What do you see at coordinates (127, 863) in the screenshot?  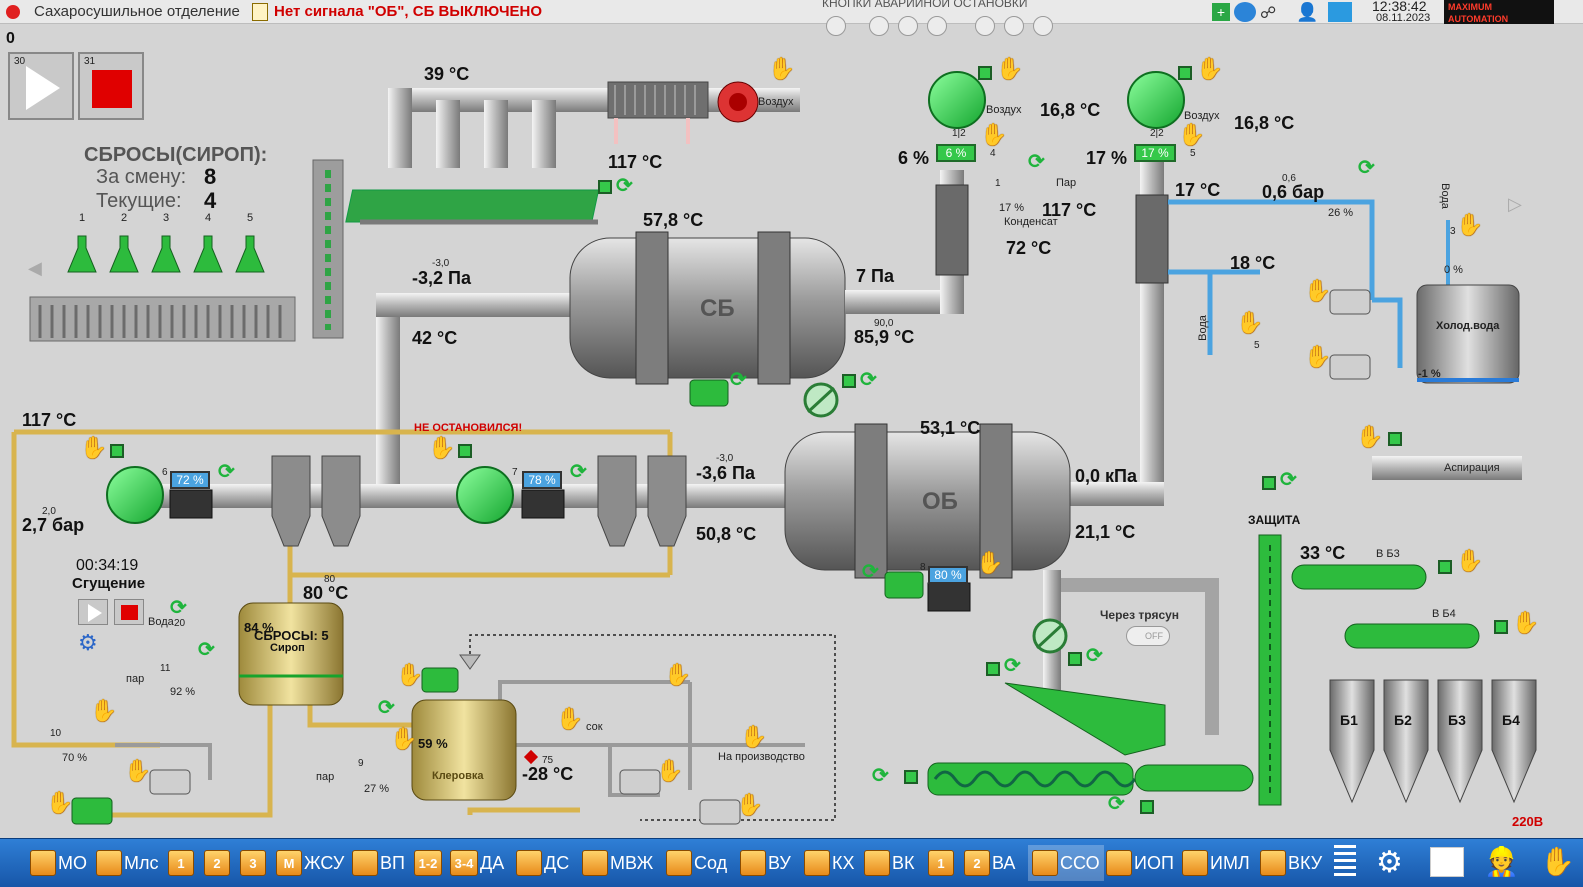 I see `taskbar-item-mls: Млс` at bounding box center [127, 863].